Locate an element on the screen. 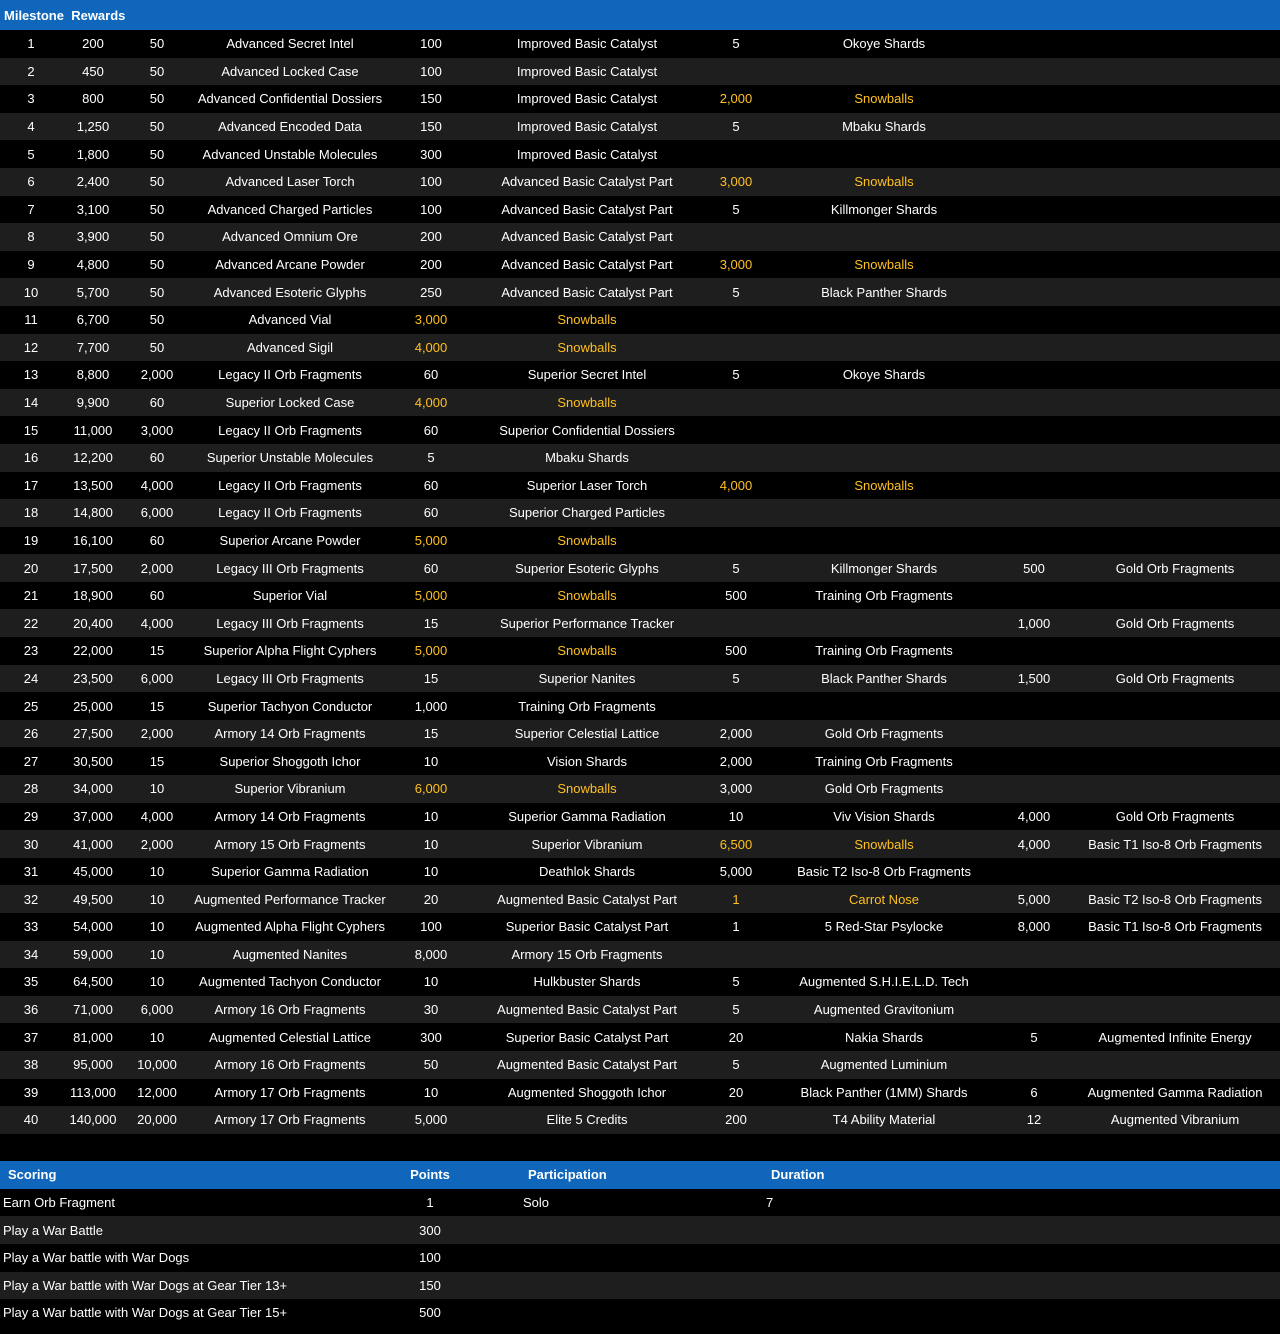  table-cell: Superior Arcane Powder is located at coordinates (290, 540).